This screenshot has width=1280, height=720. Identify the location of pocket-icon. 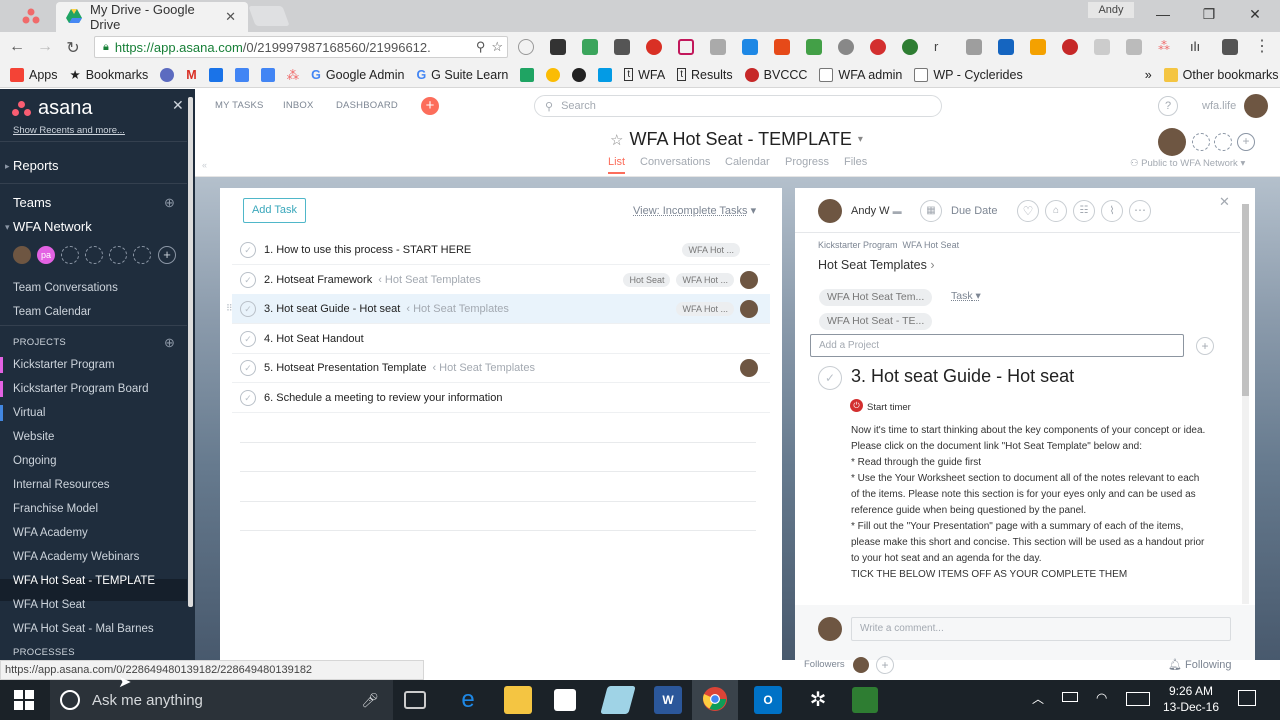
(622, 47).